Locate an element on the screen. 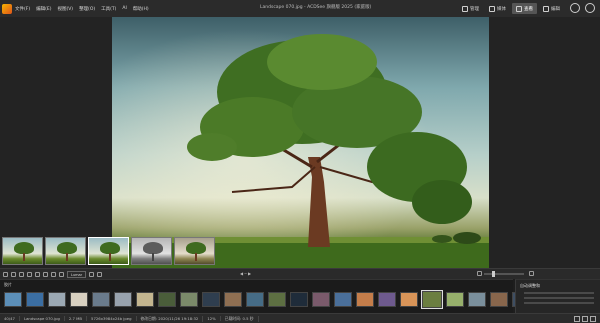 This screenshot has height=323, width=600. preset-original is located at coordinates (22, 251).